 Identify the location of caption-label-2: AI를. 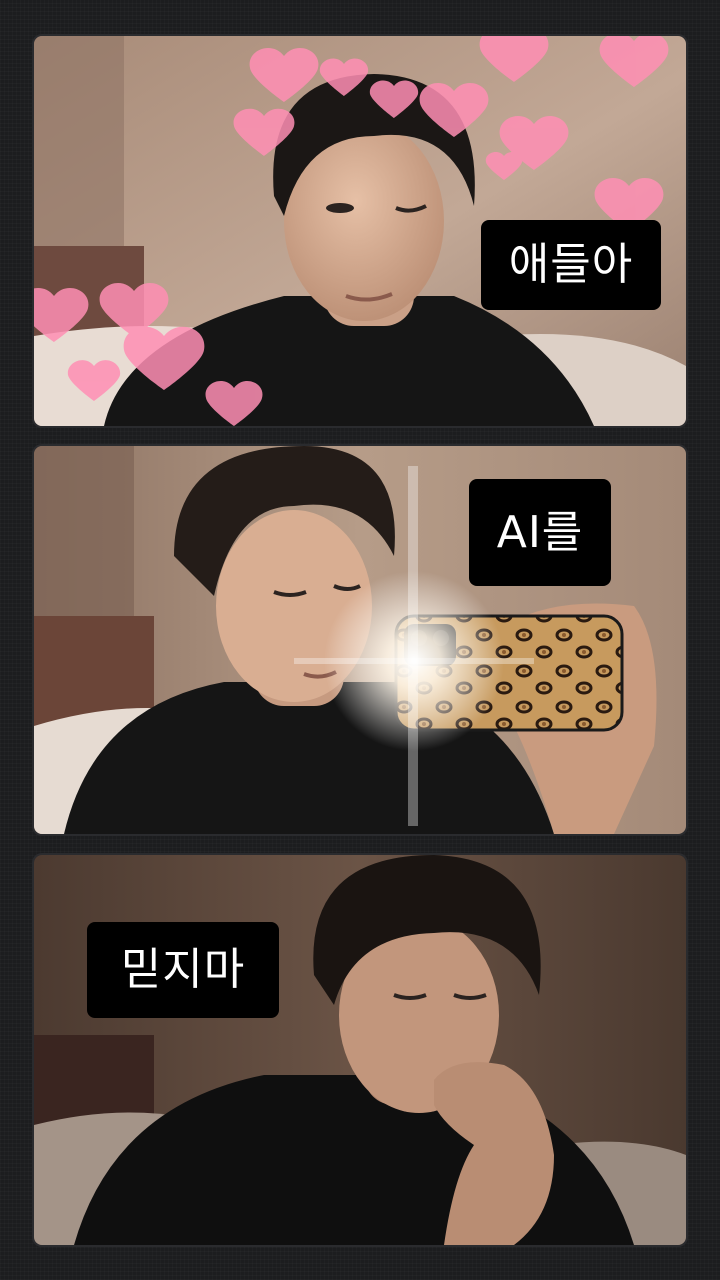
(540, 532).